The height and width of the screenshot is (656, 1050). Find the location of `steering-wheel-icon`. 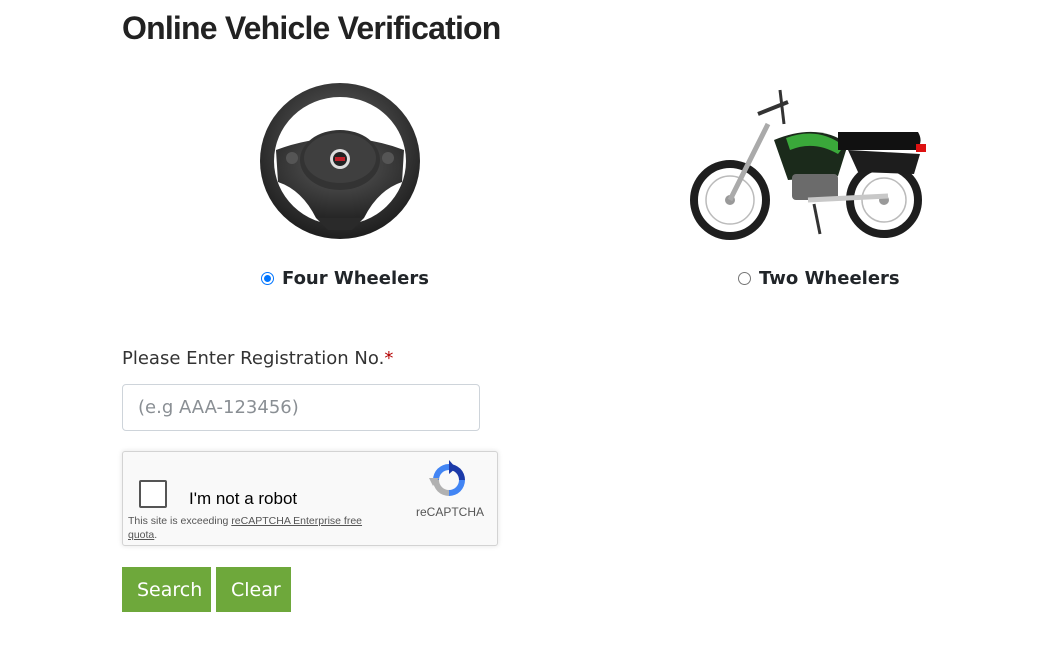

steering-wheel-icon is located at coordinates (340, 161).